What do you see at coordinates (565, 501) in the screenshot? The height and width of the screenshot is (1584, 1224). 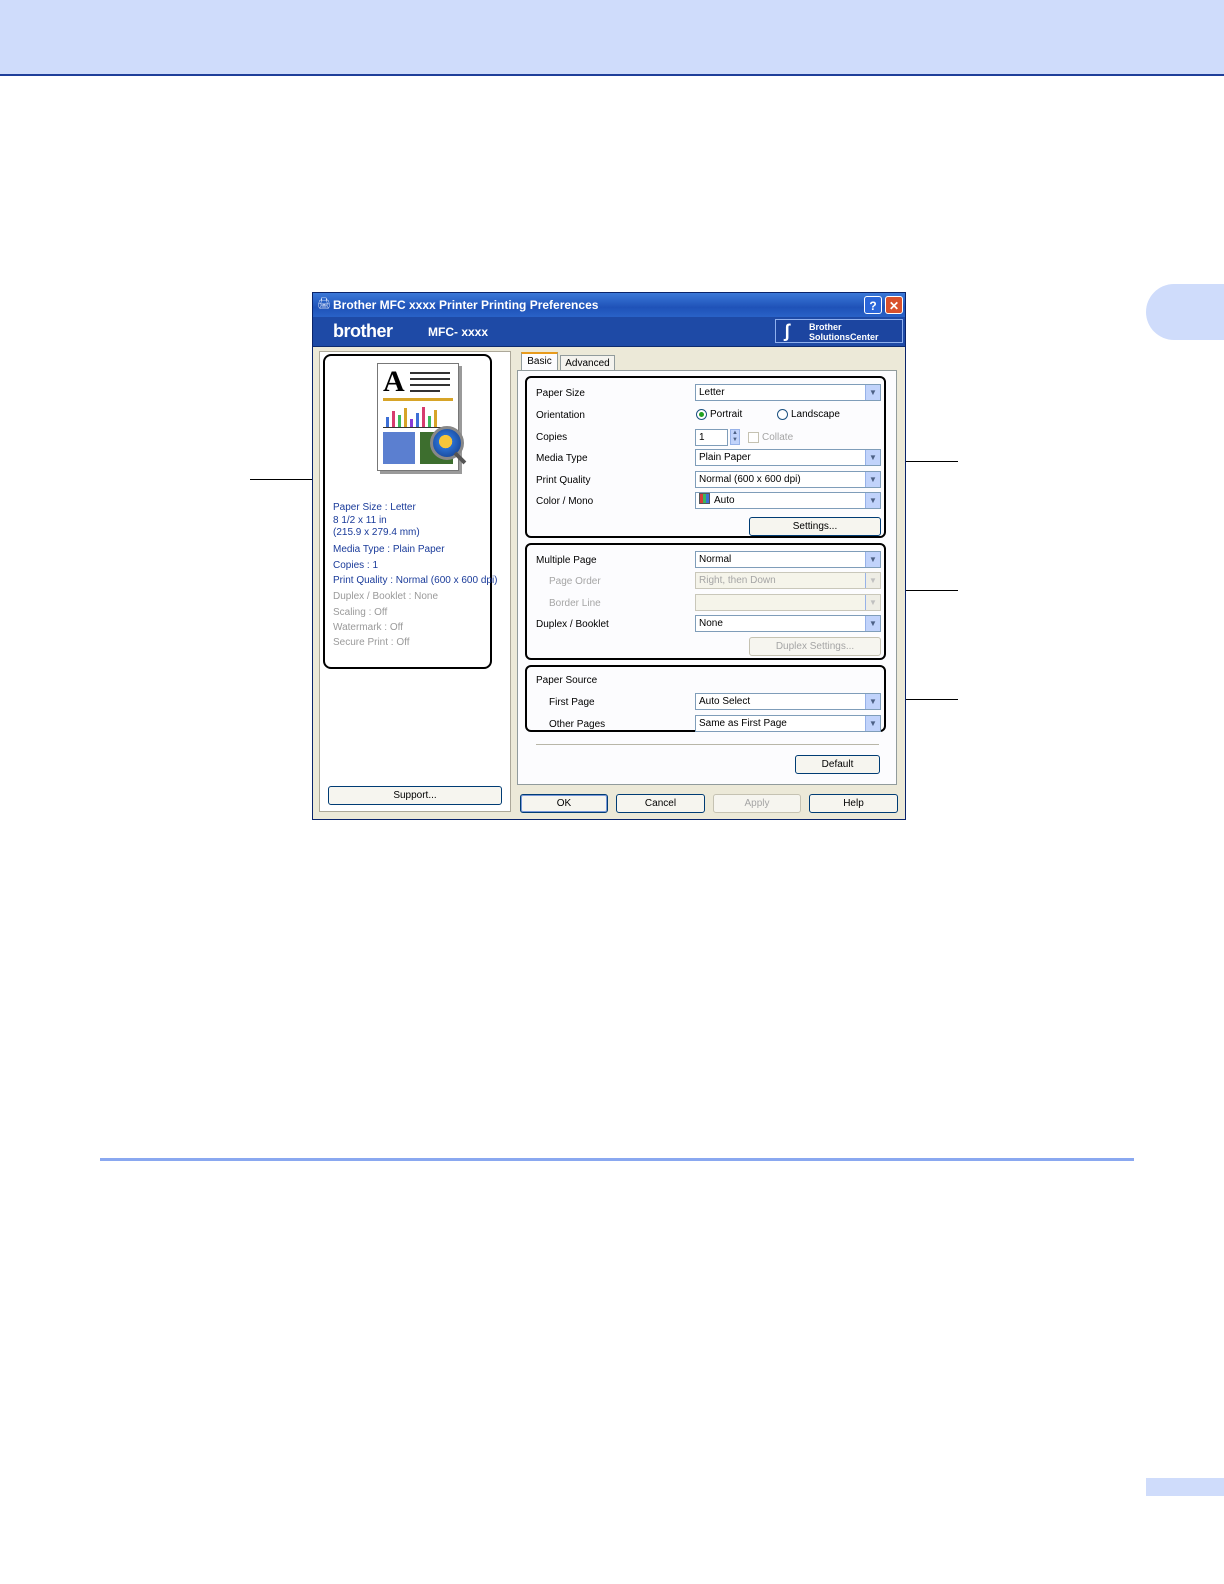 I see `color-mono-label: Color / Mono` at bounding box center [565, 501].